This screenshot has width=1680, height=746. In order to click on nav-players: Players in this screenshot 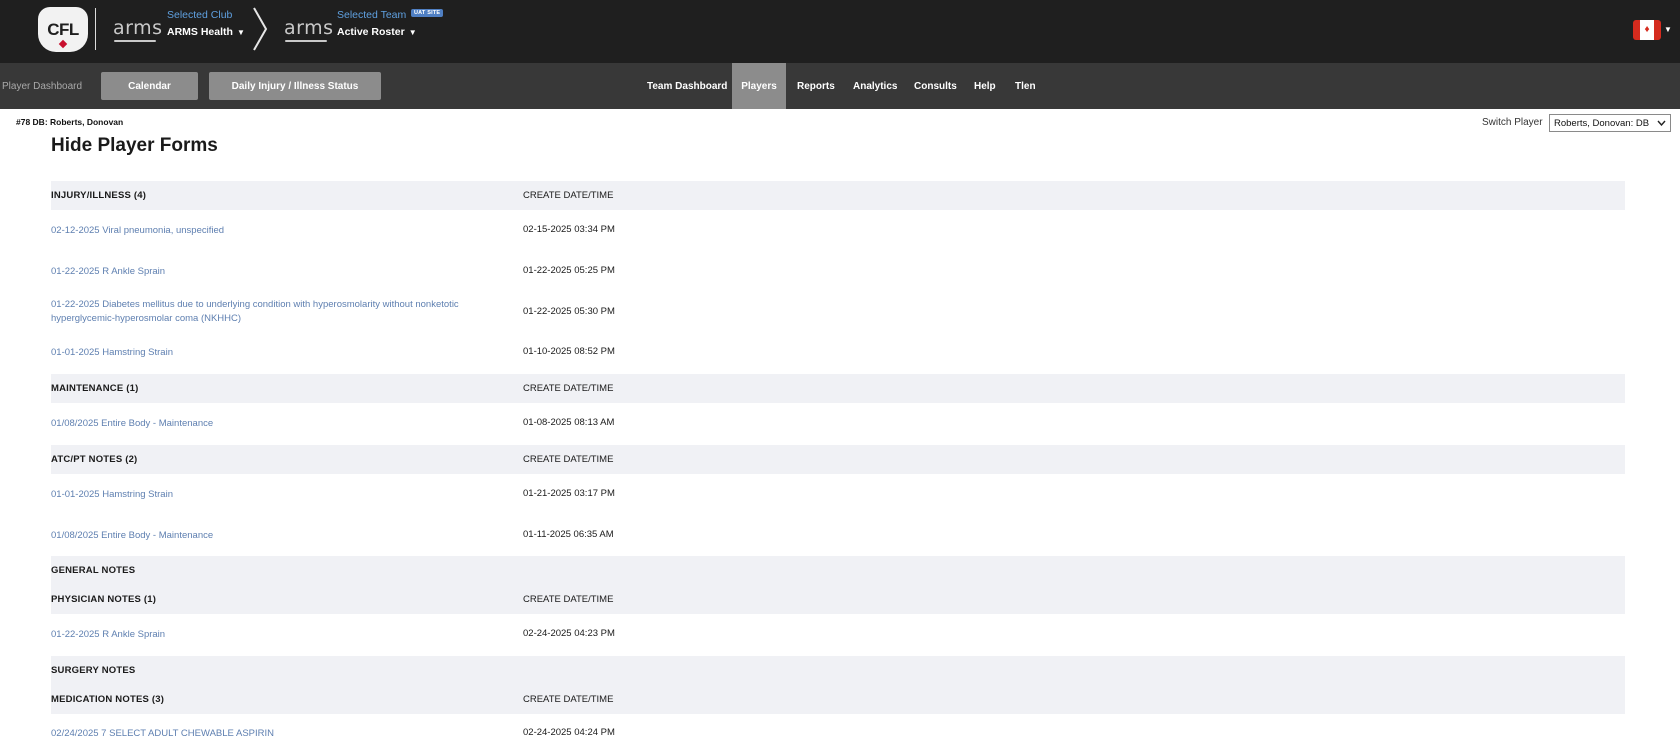, I will do `click(759, 86)`.